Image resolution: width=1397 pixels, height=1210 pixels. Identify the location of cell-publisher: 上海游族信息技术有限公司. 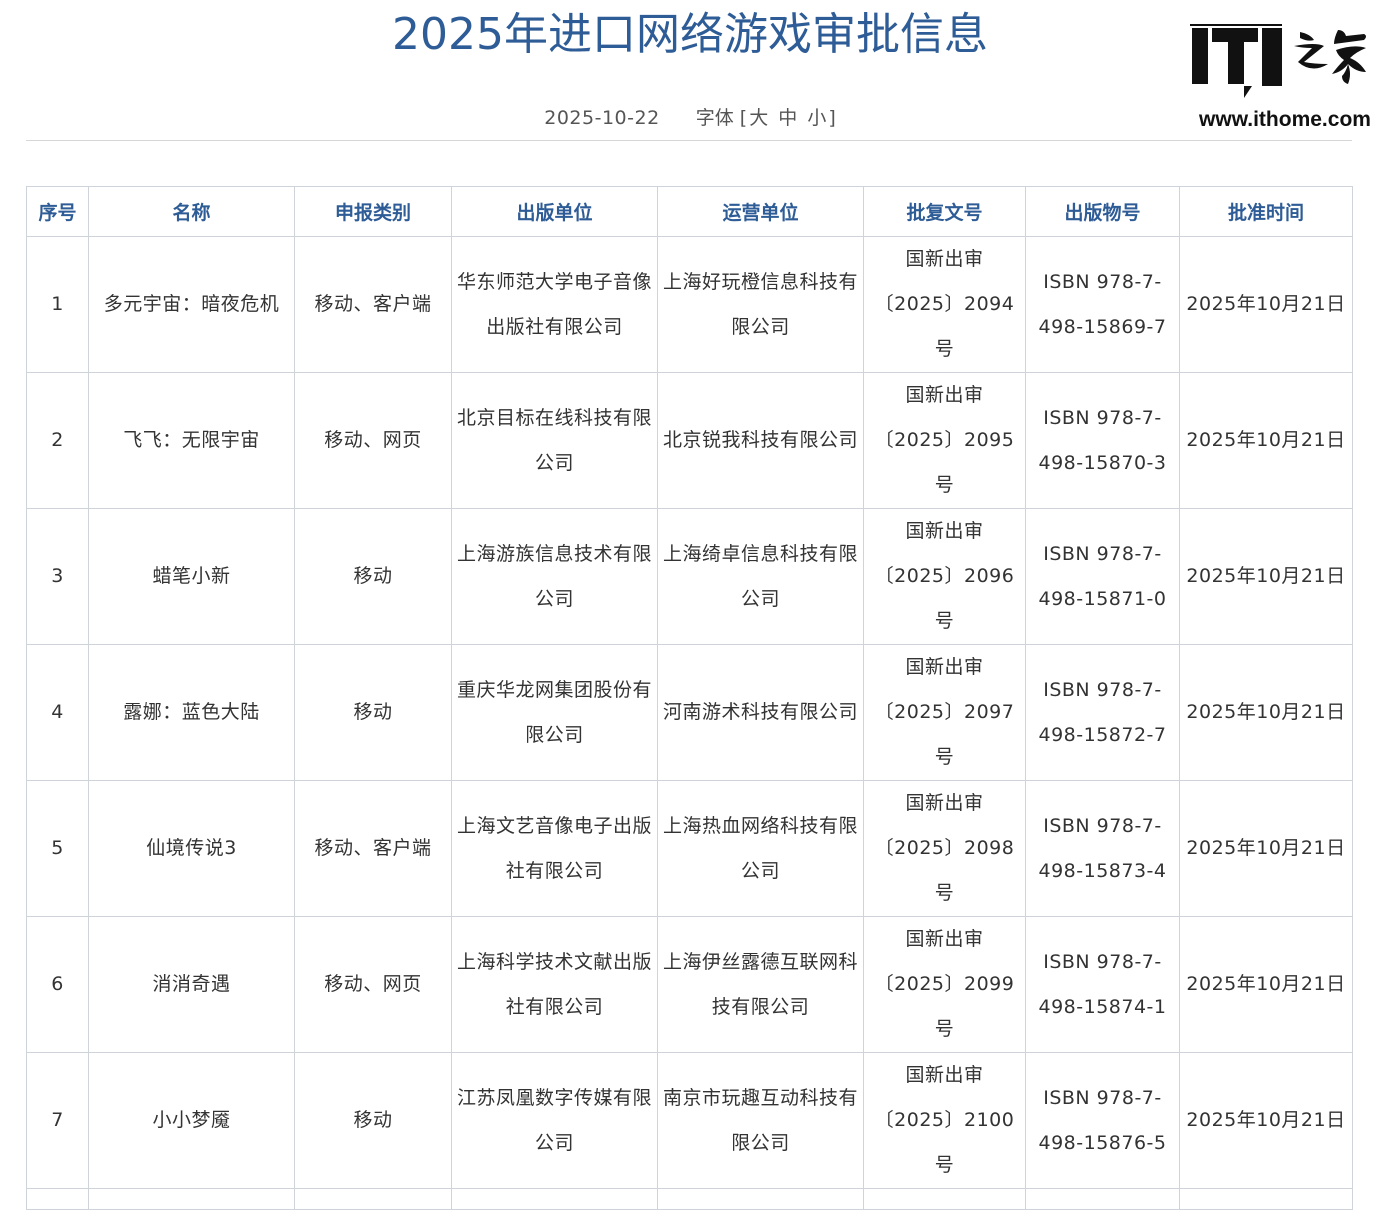
(554, 576).